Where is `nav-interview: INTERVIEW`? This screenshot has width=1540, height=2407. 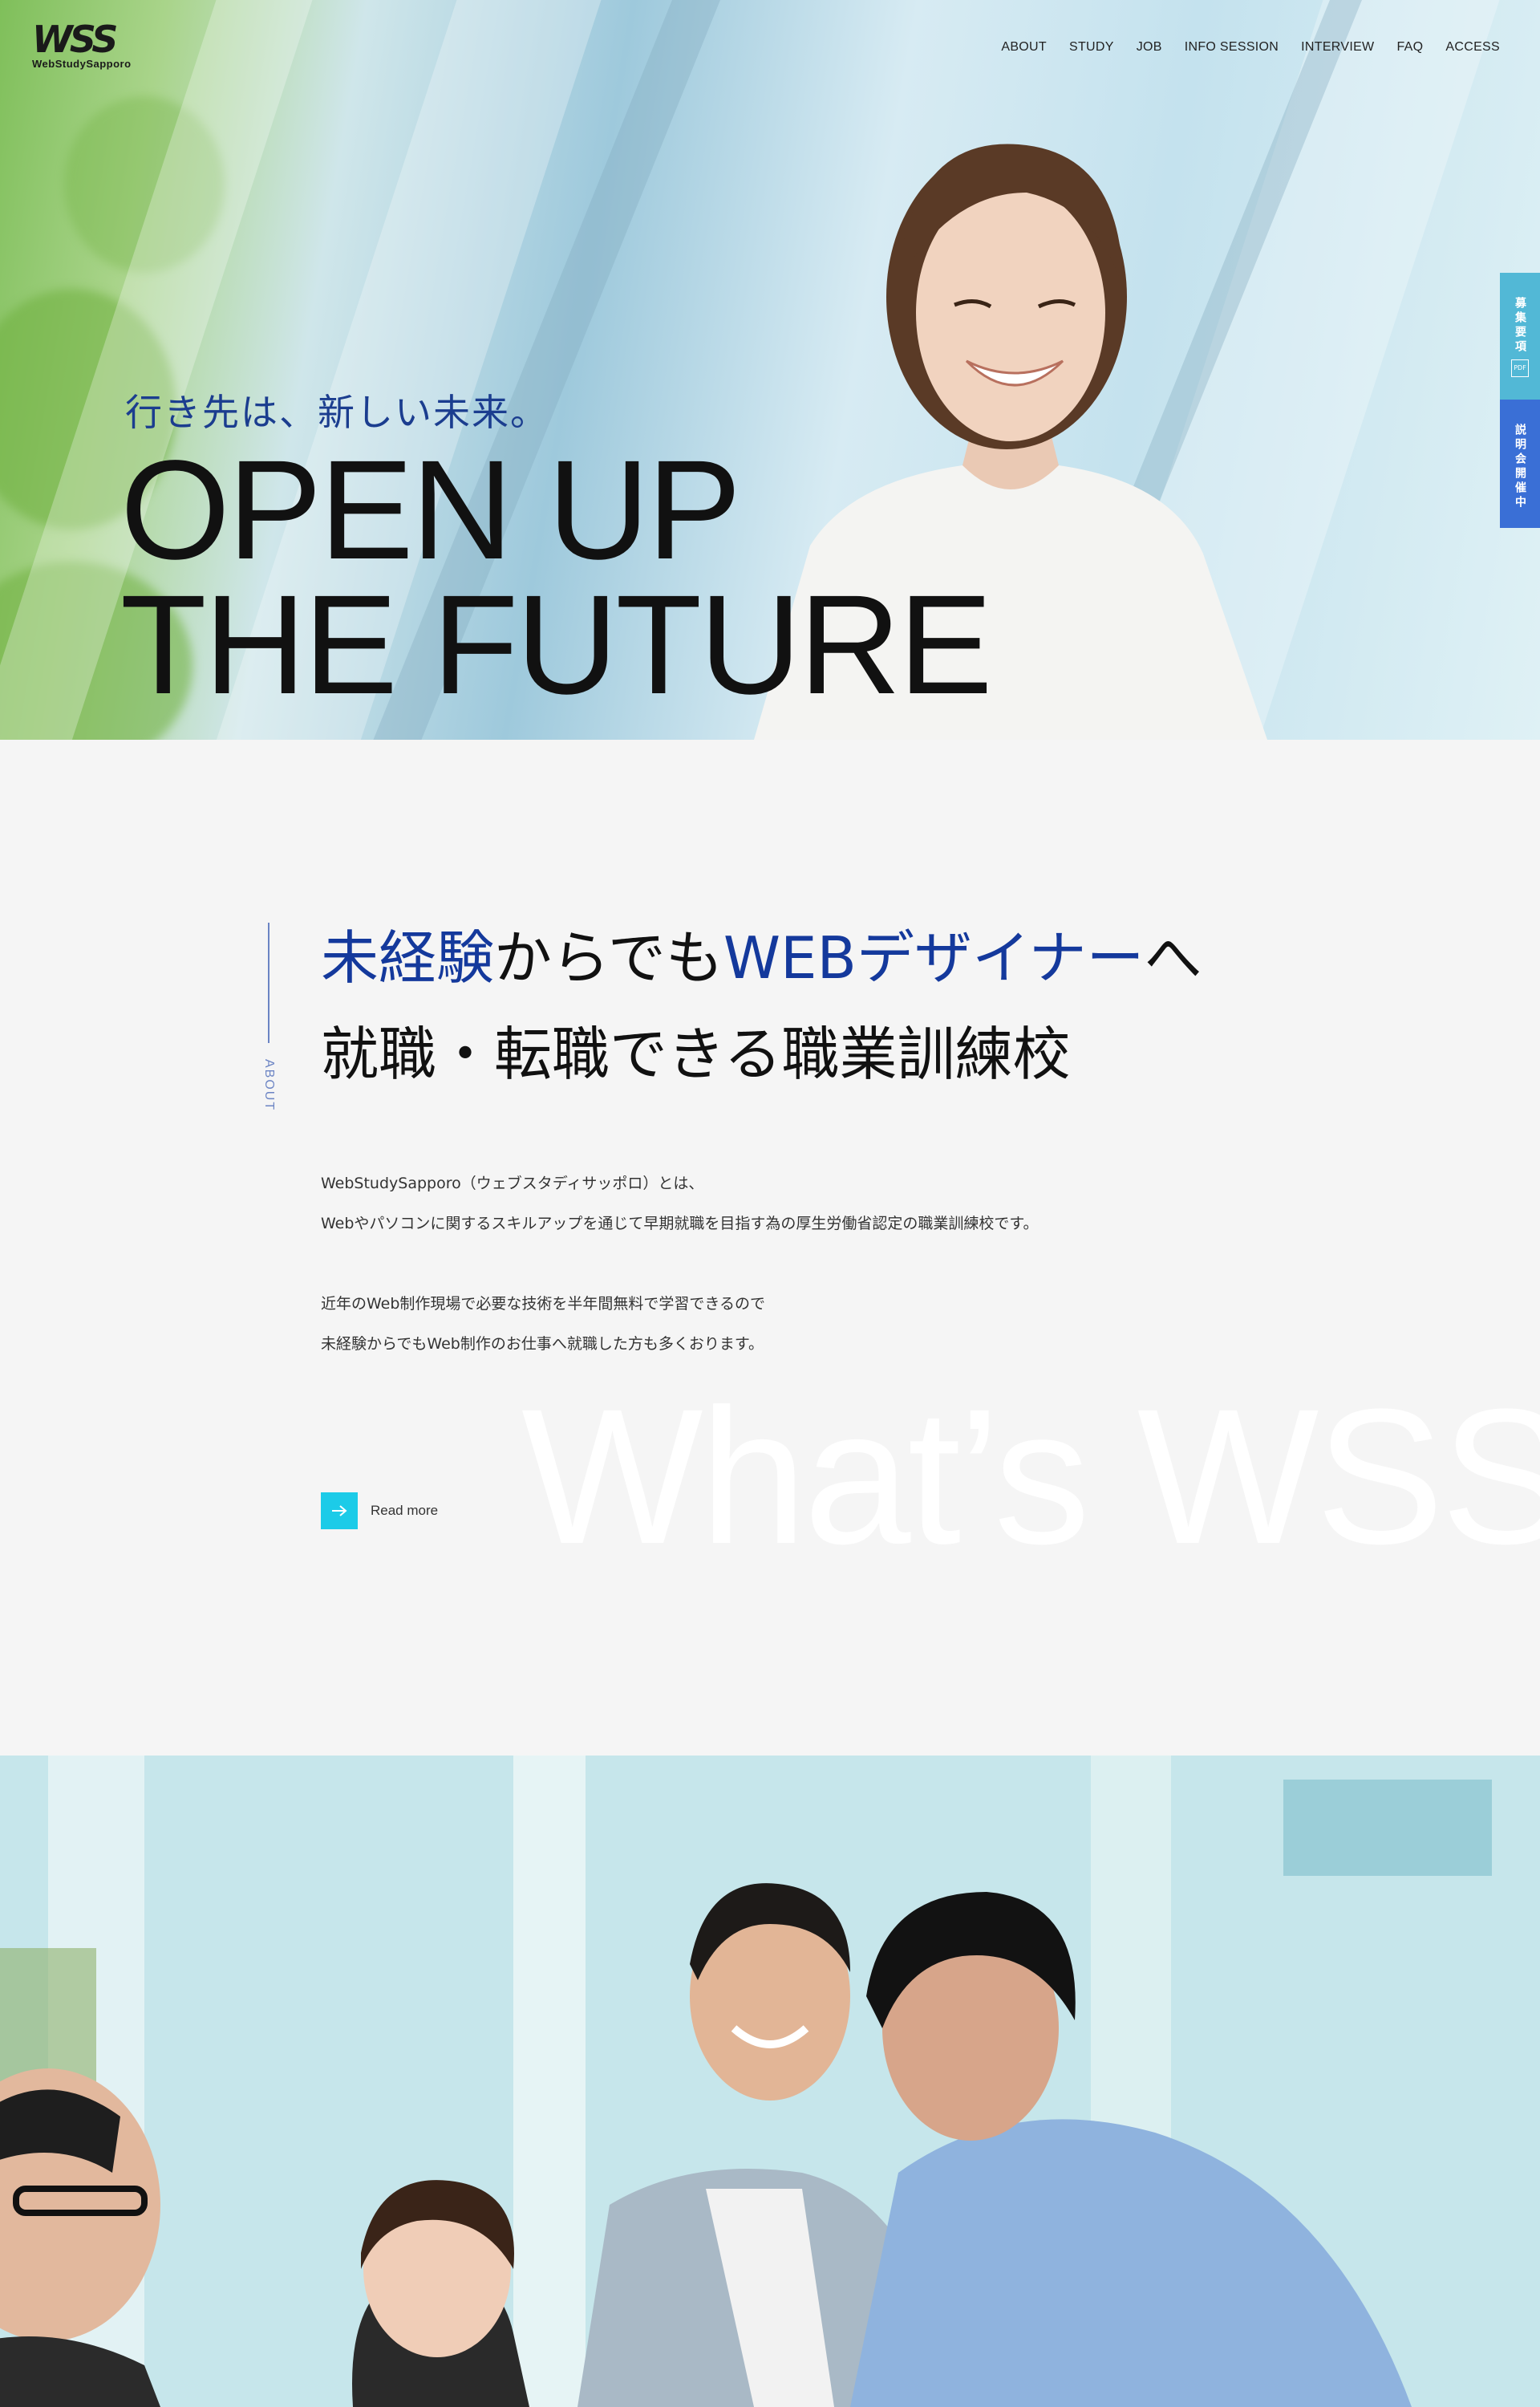
nav-interview: INTERVIEW is located at coordinates (1337, 47).